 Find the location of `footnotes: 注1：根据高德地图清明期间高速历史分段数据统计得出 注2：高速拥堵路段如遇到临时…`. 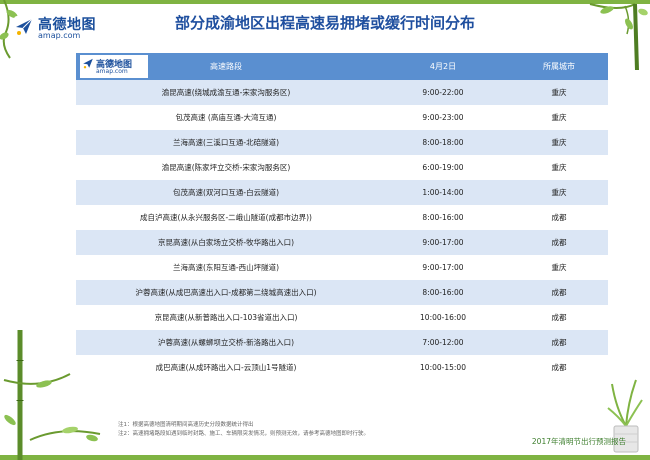

footnotes: 注1：根据高德地图清明期间高速历史分段数据统计得出 注2：高速拥堵路段如遇到临时… is located at coordinates (243, 430).